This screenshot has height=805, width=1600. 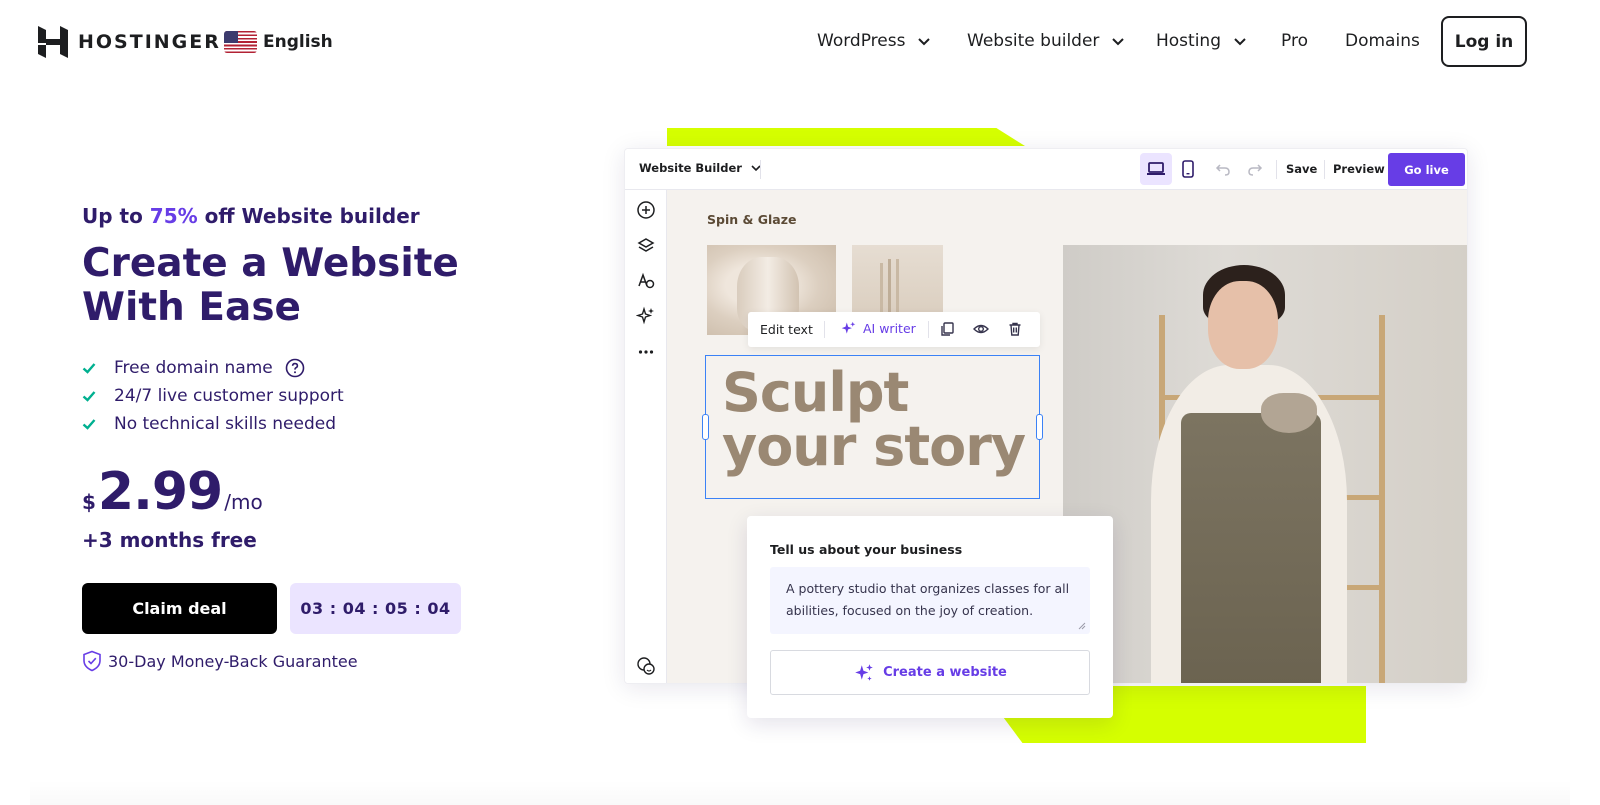 I want to click on help-circle-icon, so click(x=295, y=368).